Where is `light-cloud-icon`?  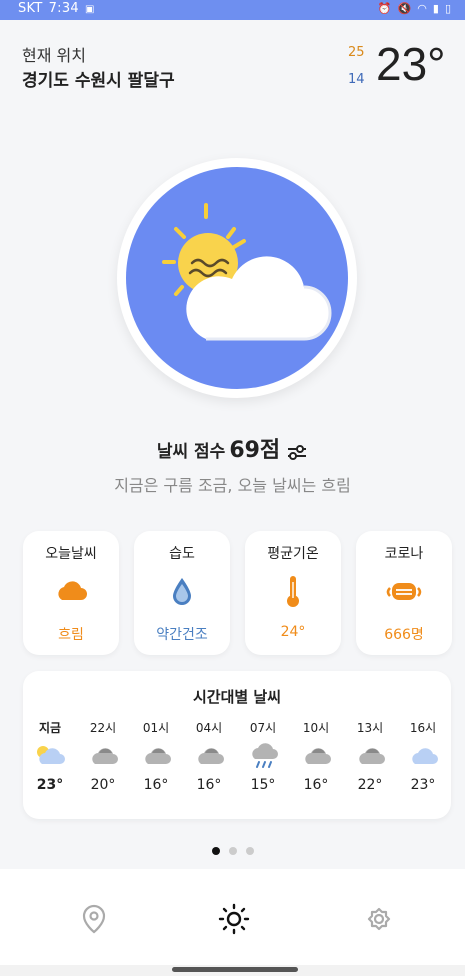 light-cloud-icon is located at coordinates (423, 755).